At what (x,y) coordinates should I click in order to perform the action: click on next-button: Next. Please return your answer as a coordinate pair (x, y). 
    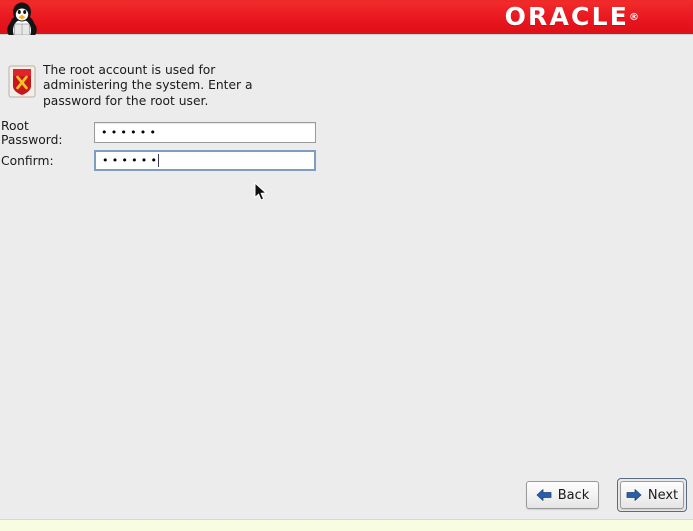
    Looking at the image, I should click on (652, 495).